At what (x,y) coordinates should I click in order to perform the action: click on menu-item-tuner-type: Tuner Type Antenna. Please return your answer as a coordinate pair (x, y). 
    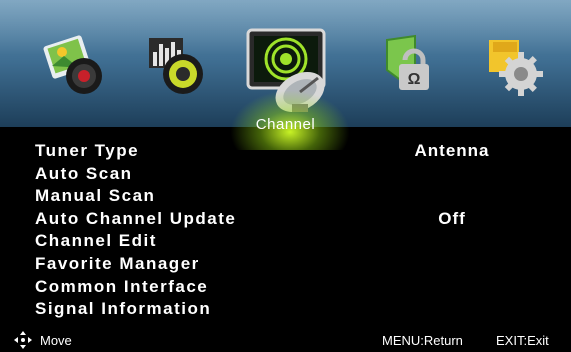
    Looking at the image, I should click on (285, 151).